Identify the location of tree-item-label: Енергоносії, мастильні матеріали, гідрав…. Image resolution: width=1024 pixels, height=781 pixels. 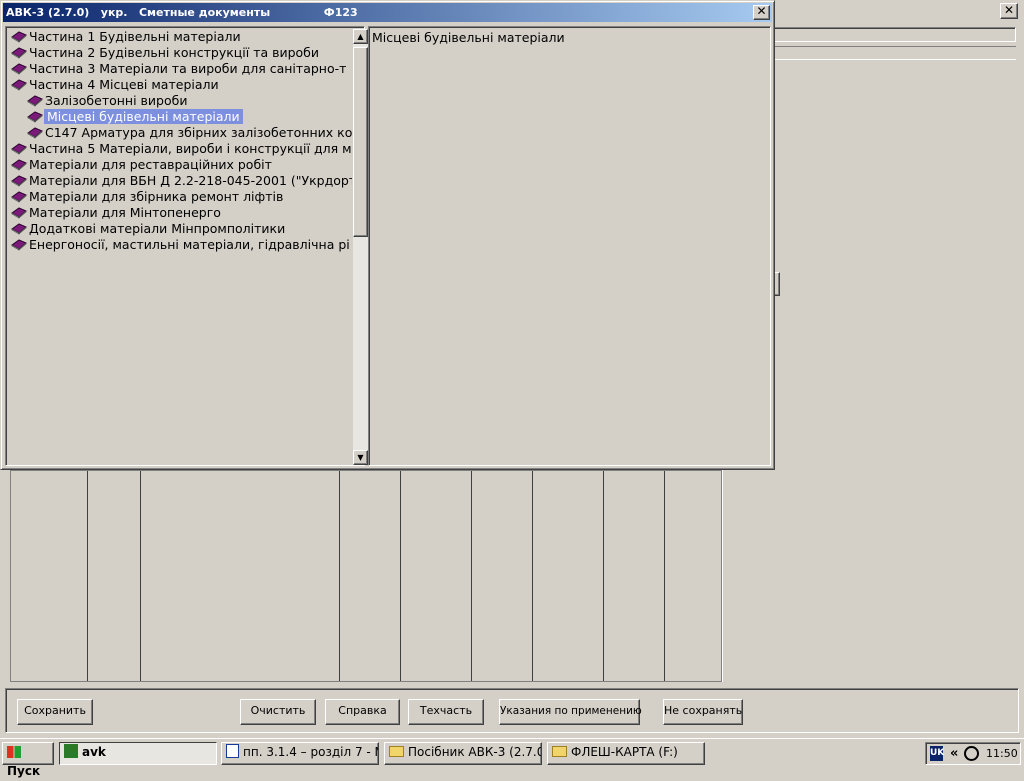
(189, 244).